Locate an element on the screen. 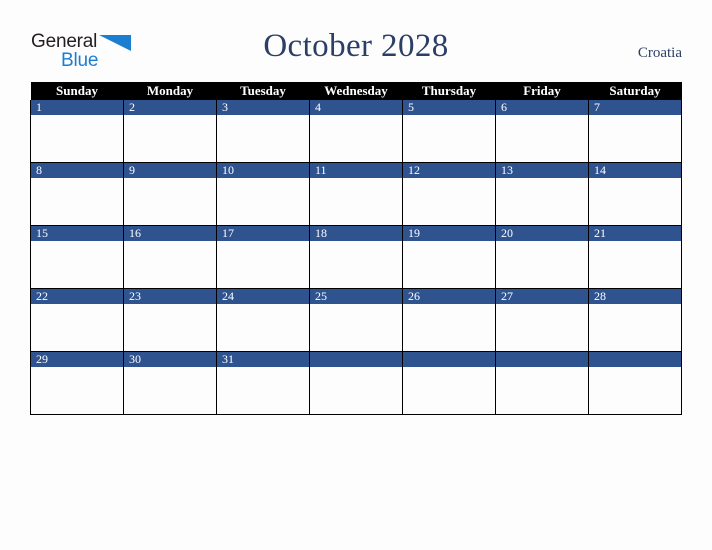 The height and width of the screenshot is (550, 712). calendar-day-cell: 3 is located at coordinates (263, 131).